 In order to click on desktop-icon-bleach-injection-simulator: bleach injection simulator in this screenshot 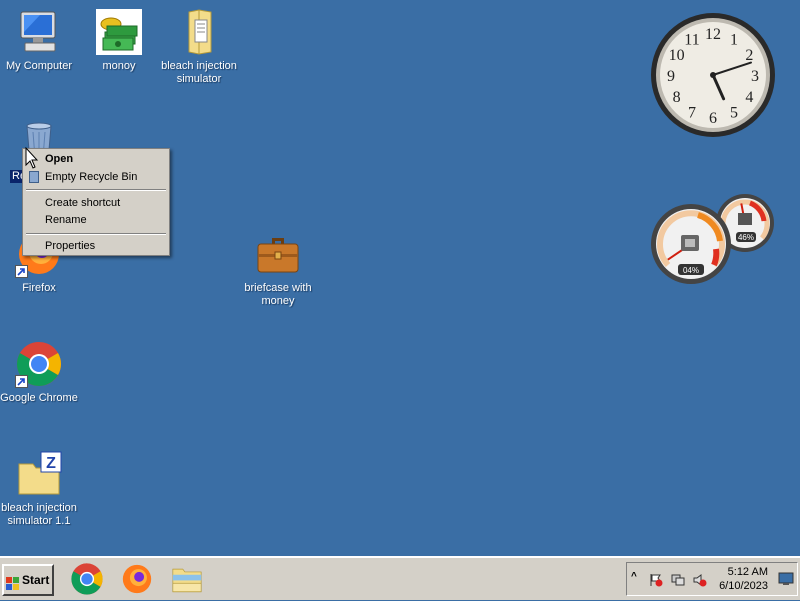, I will do `click(199, 47)`.